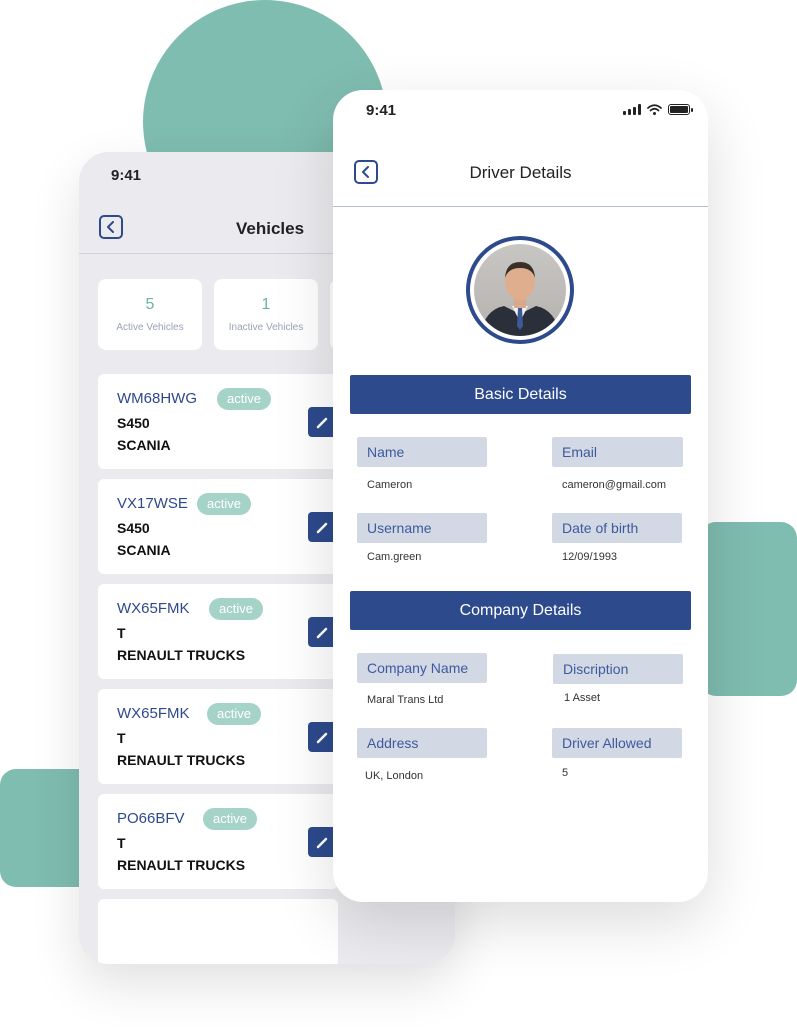 Image resolution: width=797 pixels, height=1032 pixels. What do you see at coordinates (270, 228) in the screenshot?
I see `page-title: Vehicles` at bounding box center [270, 228].